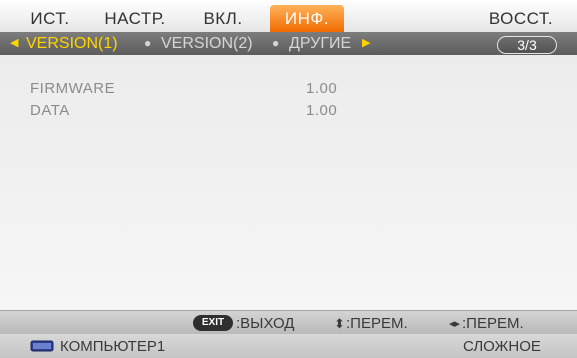  What do you see at coordinates (366, 43) in the screenshot?
I see `right-arrow-icon: ▶` at bounding box center [366, 43].